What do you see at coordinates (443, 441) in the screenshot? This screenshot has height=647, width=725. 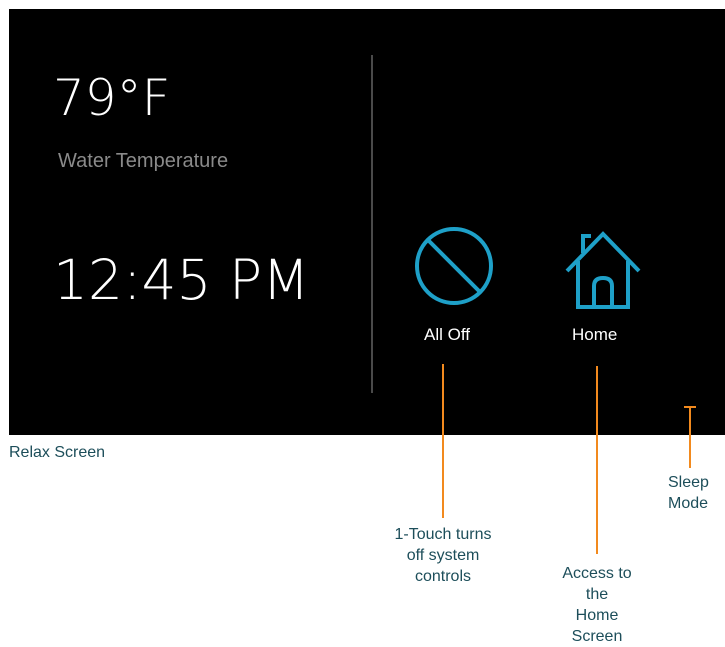 I see `callout-line-all-off` at bounding box center [443, 441].